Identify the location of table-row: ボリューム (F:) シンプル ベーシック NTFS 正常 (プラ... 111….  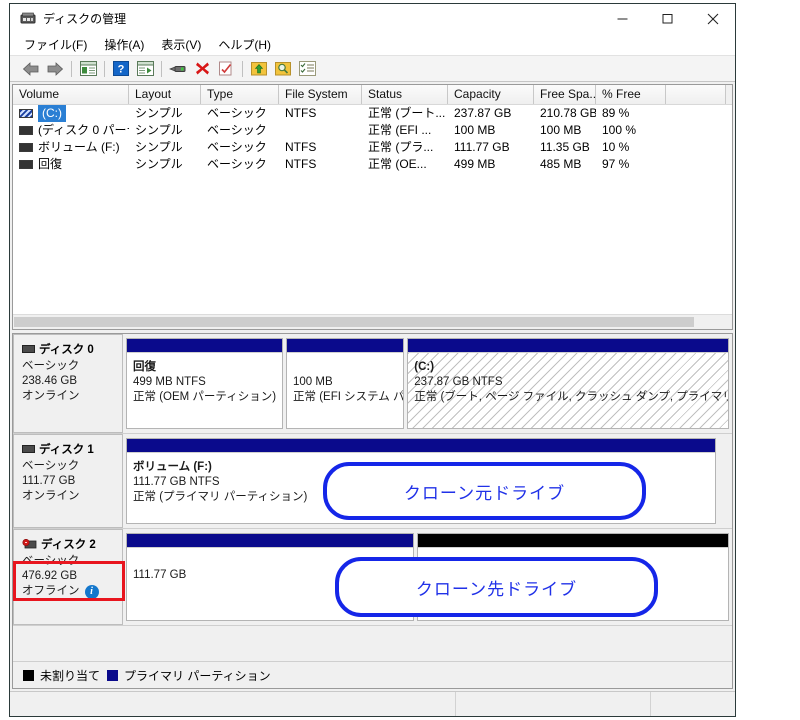
(372, 147).